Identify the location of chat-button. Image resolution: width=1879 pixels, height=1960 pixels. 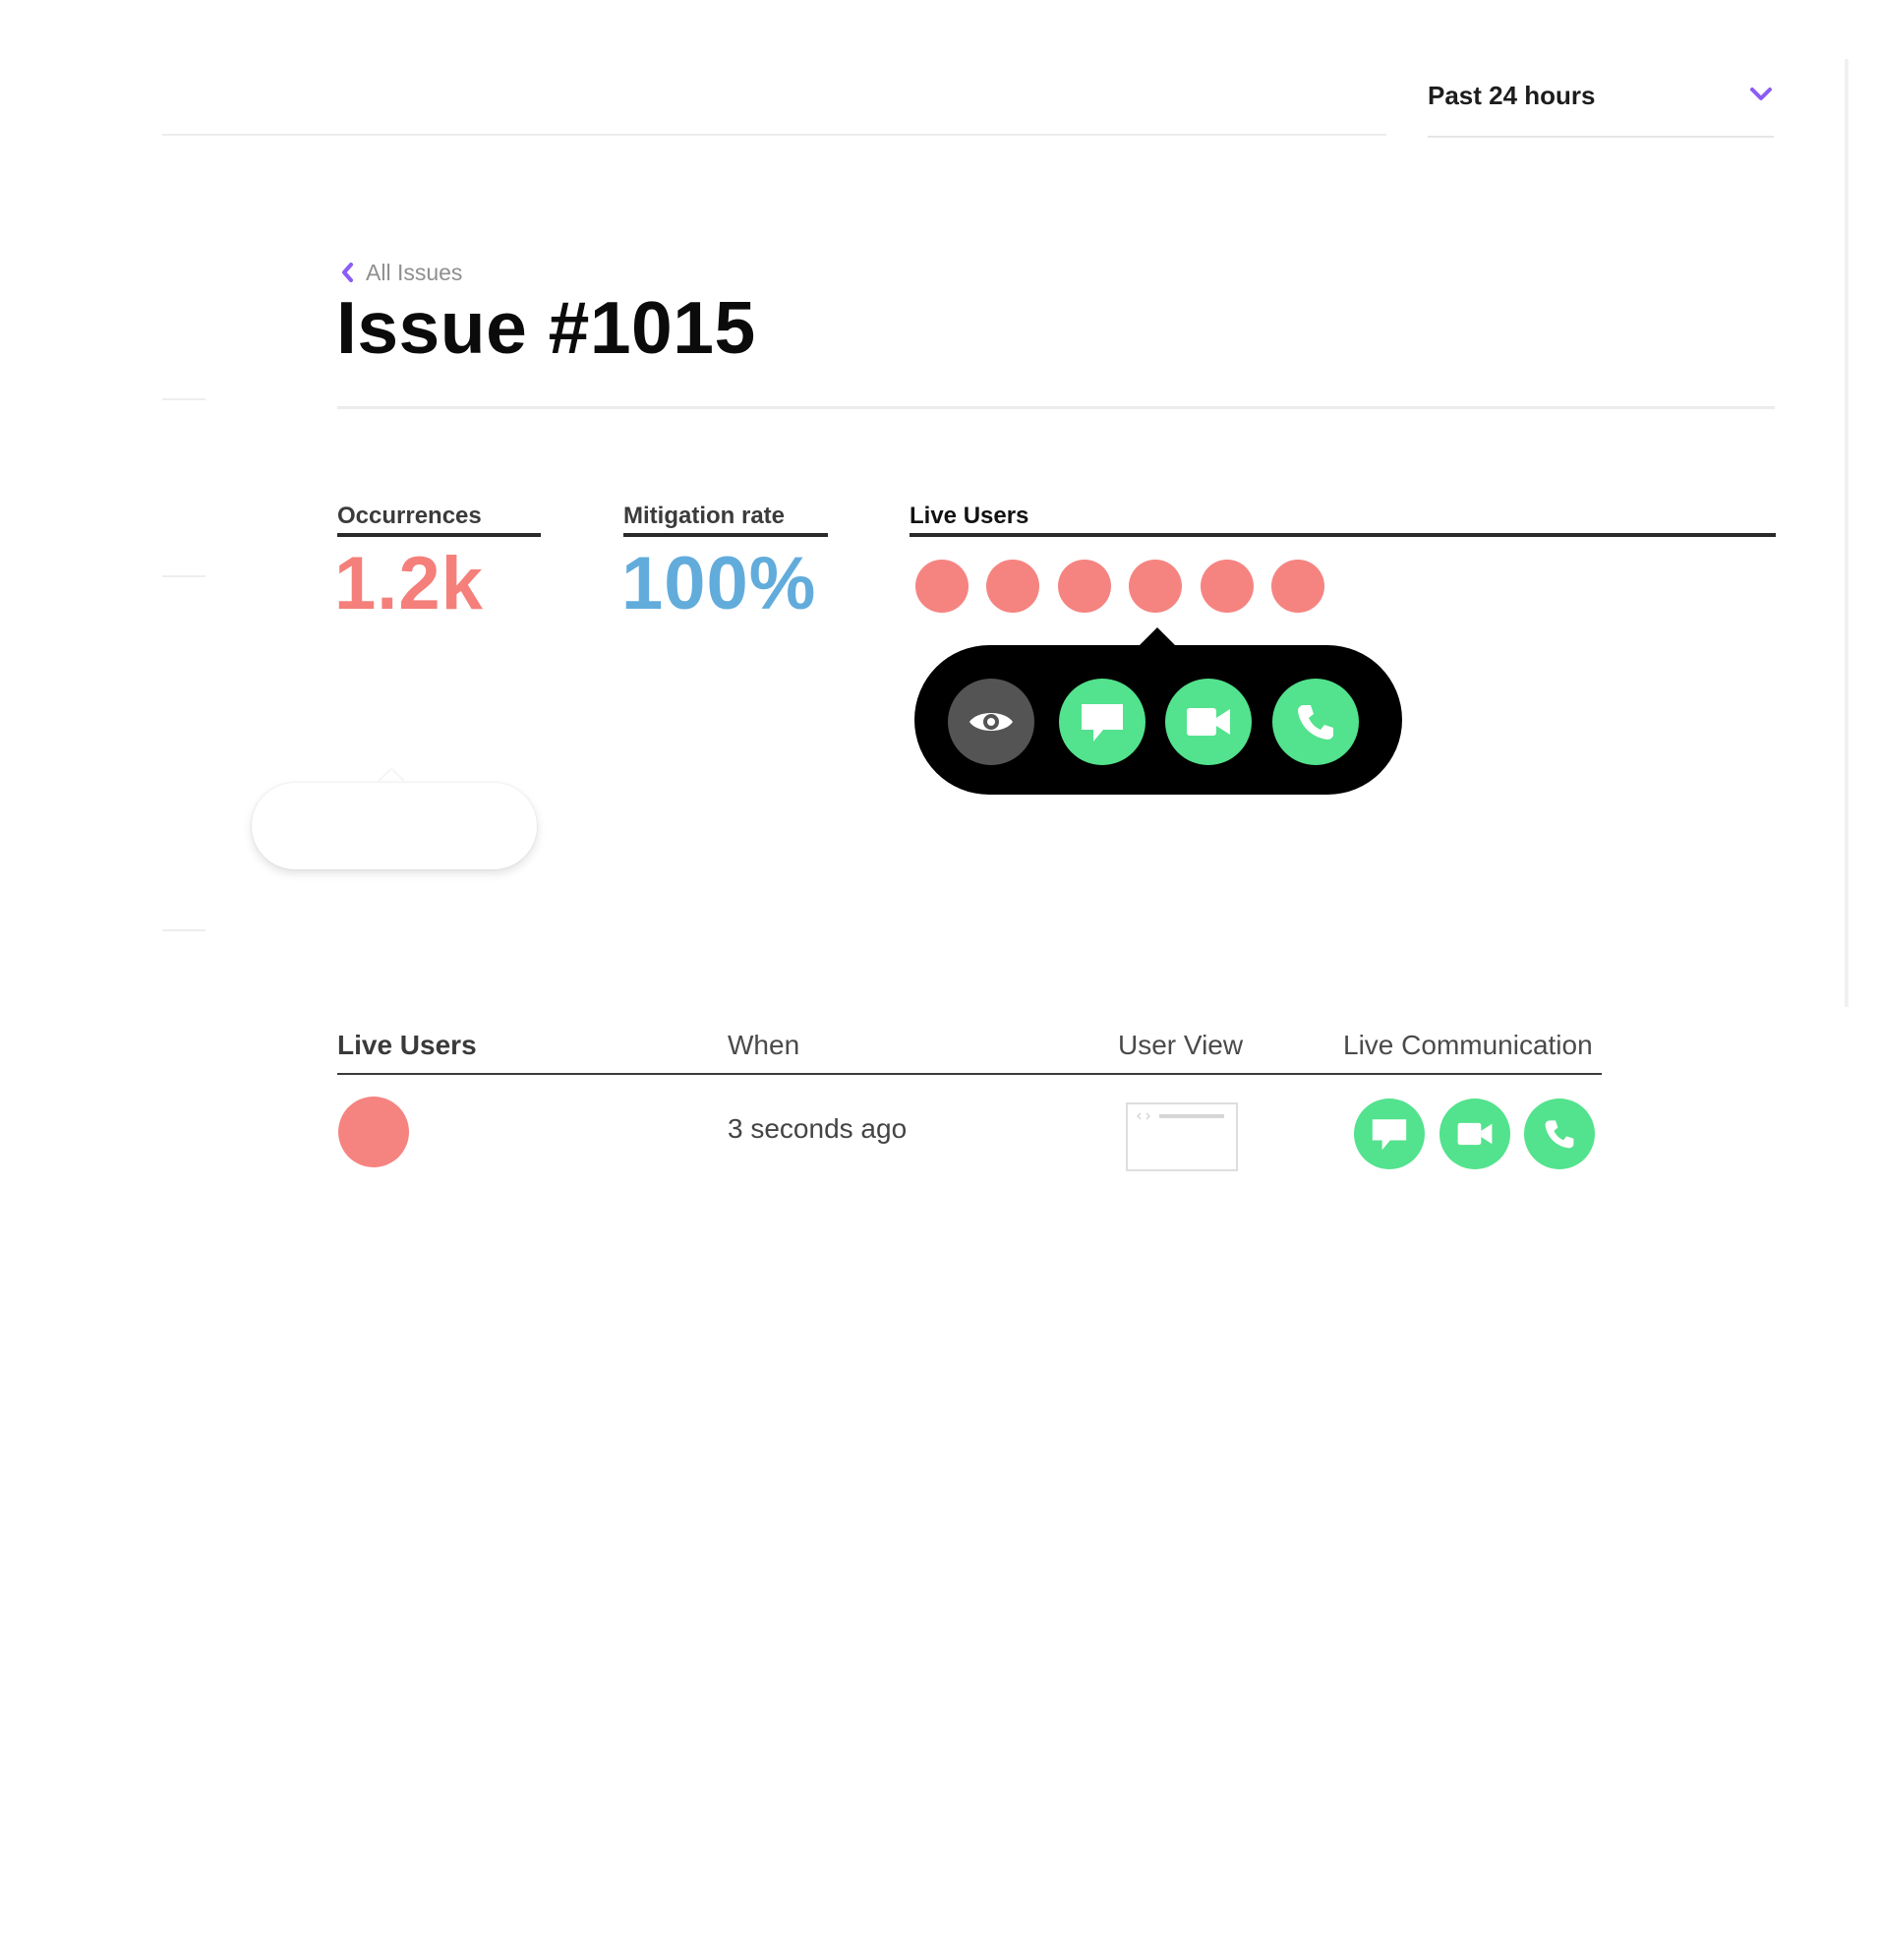
(1102, 722).